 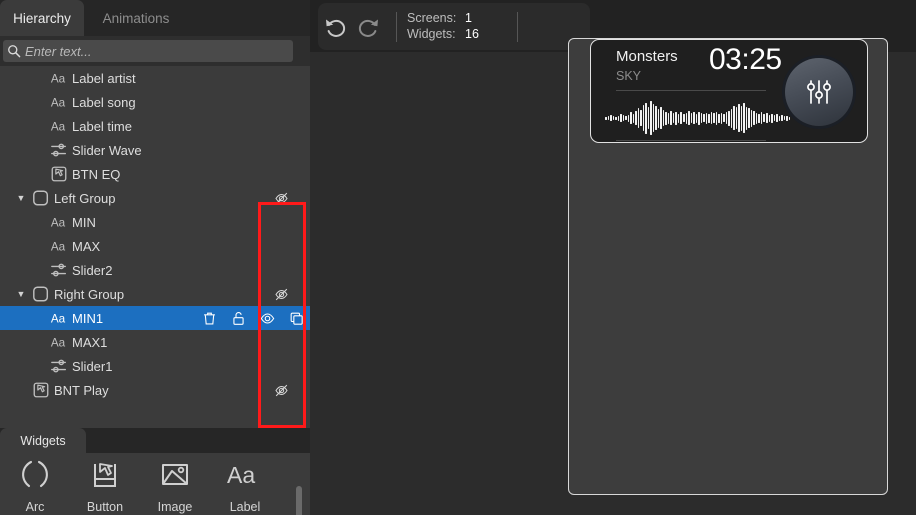 What do you see at coordinates (155, 342) in the screenshot?
I see `tree-row: ▼AaMAX1` at bounding box center [155, 342].